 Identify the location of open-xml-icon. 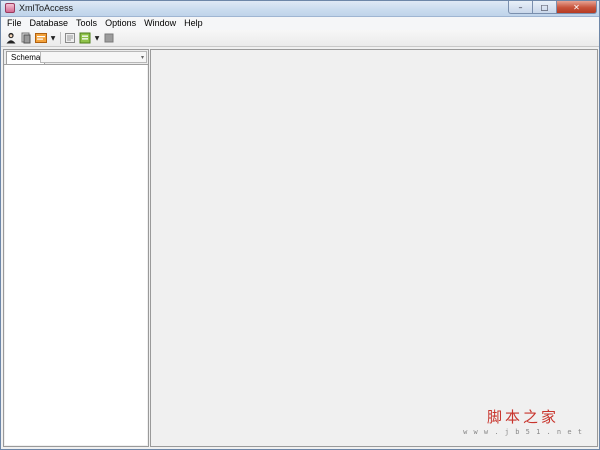
(41, 38).